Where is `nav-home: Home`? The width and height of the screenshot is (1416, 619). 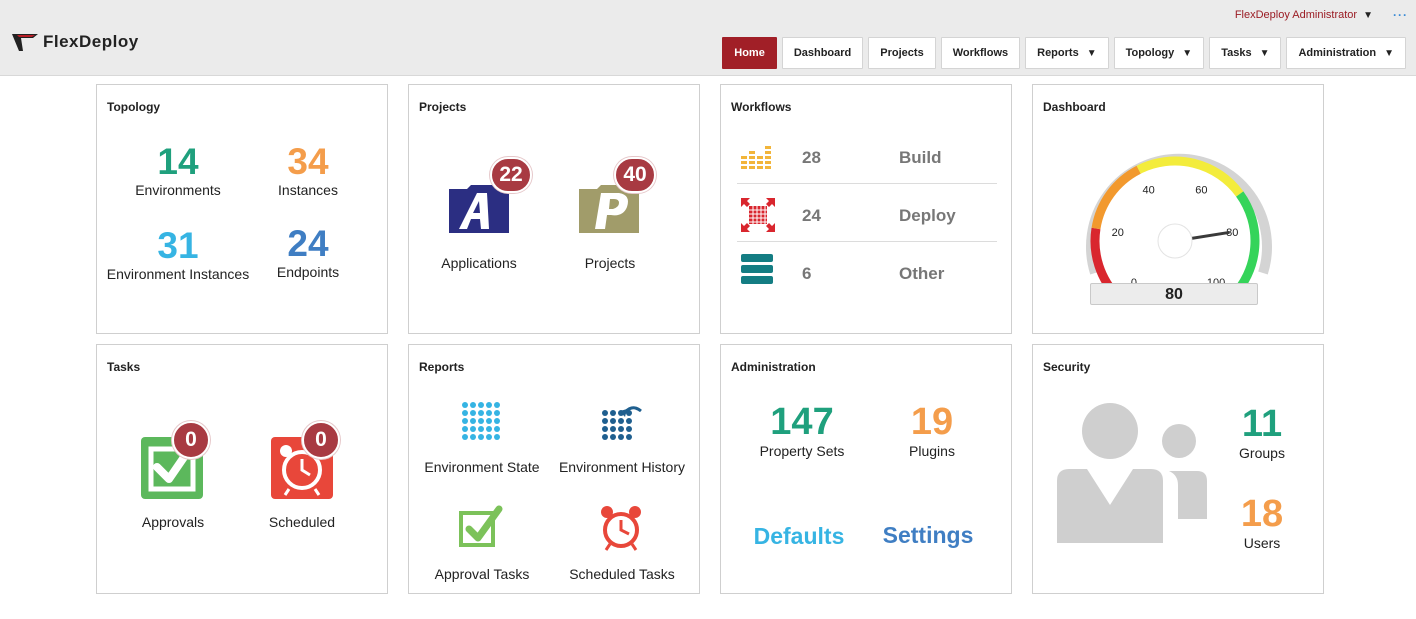 nav-home: Home is located at coordinates (749, 53).